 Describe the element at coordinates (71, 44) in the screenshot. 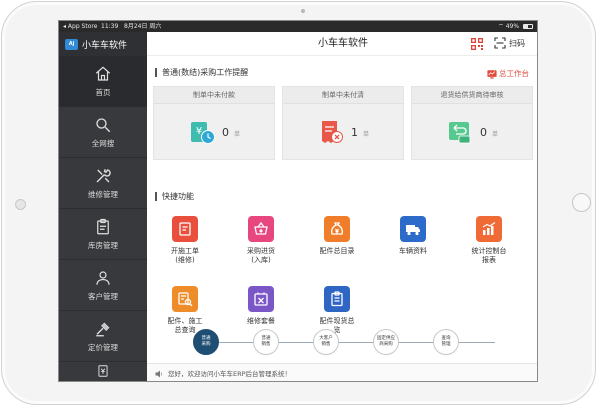

I see `brand-logo-icon: A​j` at that location.